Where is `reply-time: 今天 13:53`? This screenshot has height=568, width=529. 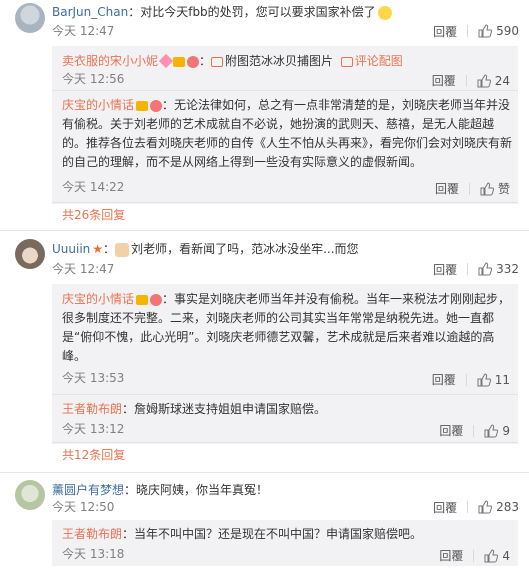 reply-time: 今天 13:53 is located at coordinates (93, 378).